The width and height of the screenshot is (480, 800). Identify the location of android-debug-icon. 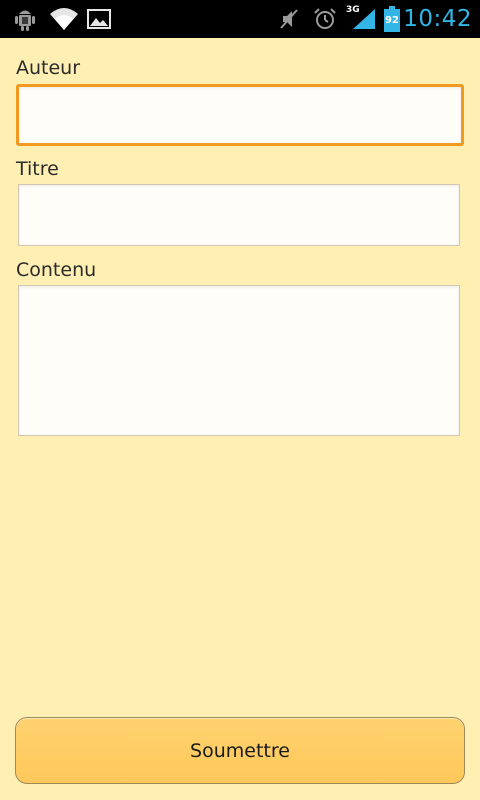
(25, 19).